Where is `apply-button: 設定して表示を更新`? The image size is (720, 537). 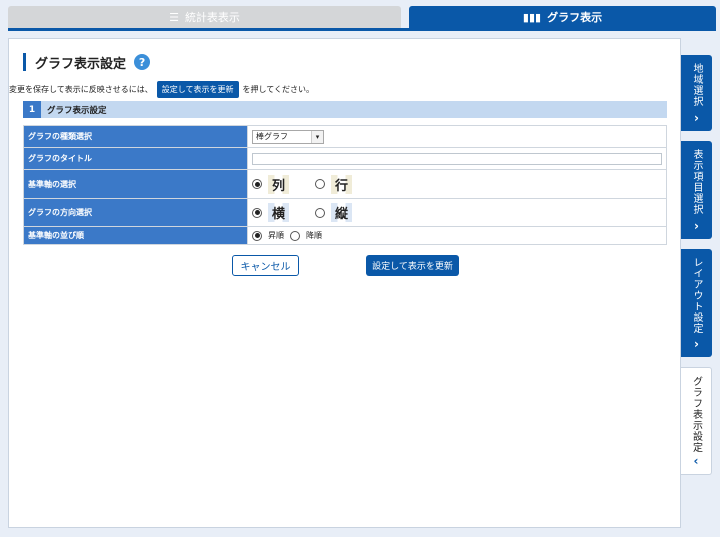
apply-button: 設定して表示を更新 is located at coordinates (412, 265).